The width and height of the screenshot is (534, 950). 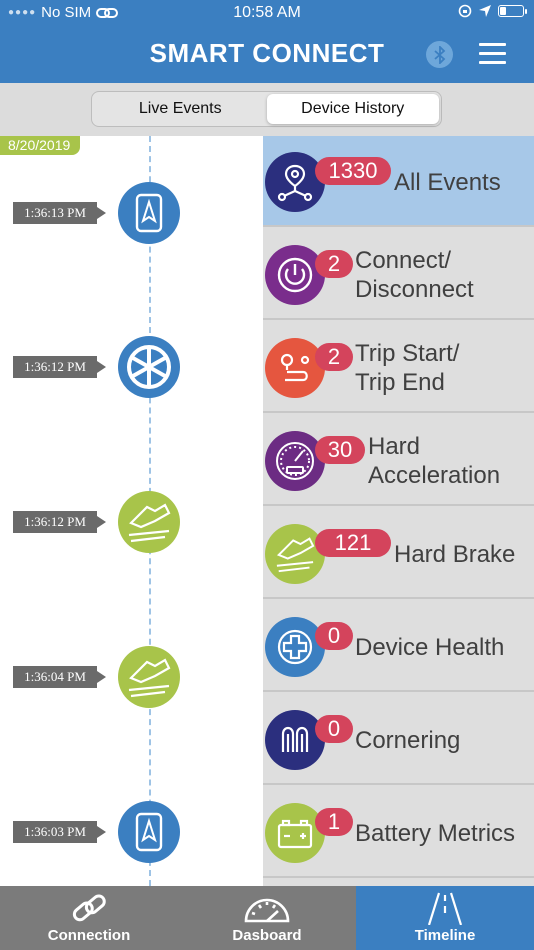 What do you see at coordinates (512, 11) in the screenshot?
I see `battery-indicator-icon` at bounding box center [512, 11].